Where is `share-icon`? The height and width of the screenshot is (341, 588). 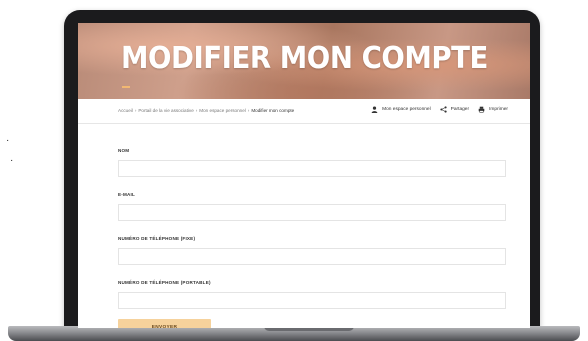
share-icon is located at coordinates (443, 109).